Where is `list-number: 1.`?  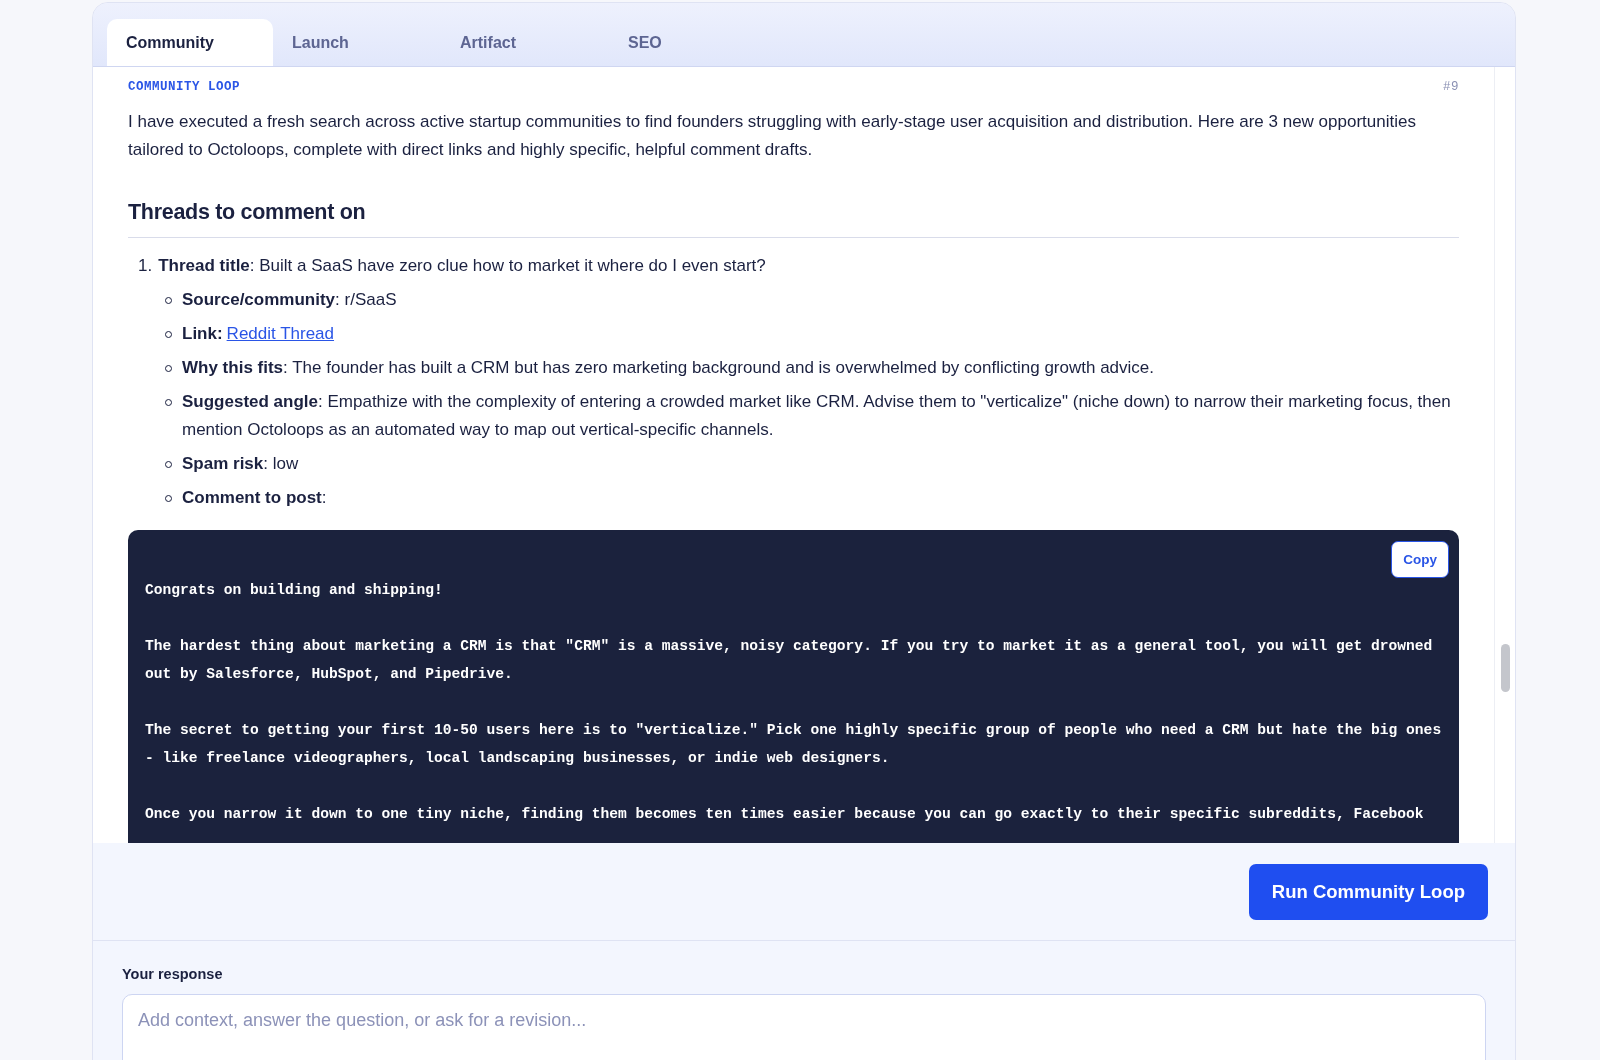
list-number: 1. is located at coordinates (145, 266).